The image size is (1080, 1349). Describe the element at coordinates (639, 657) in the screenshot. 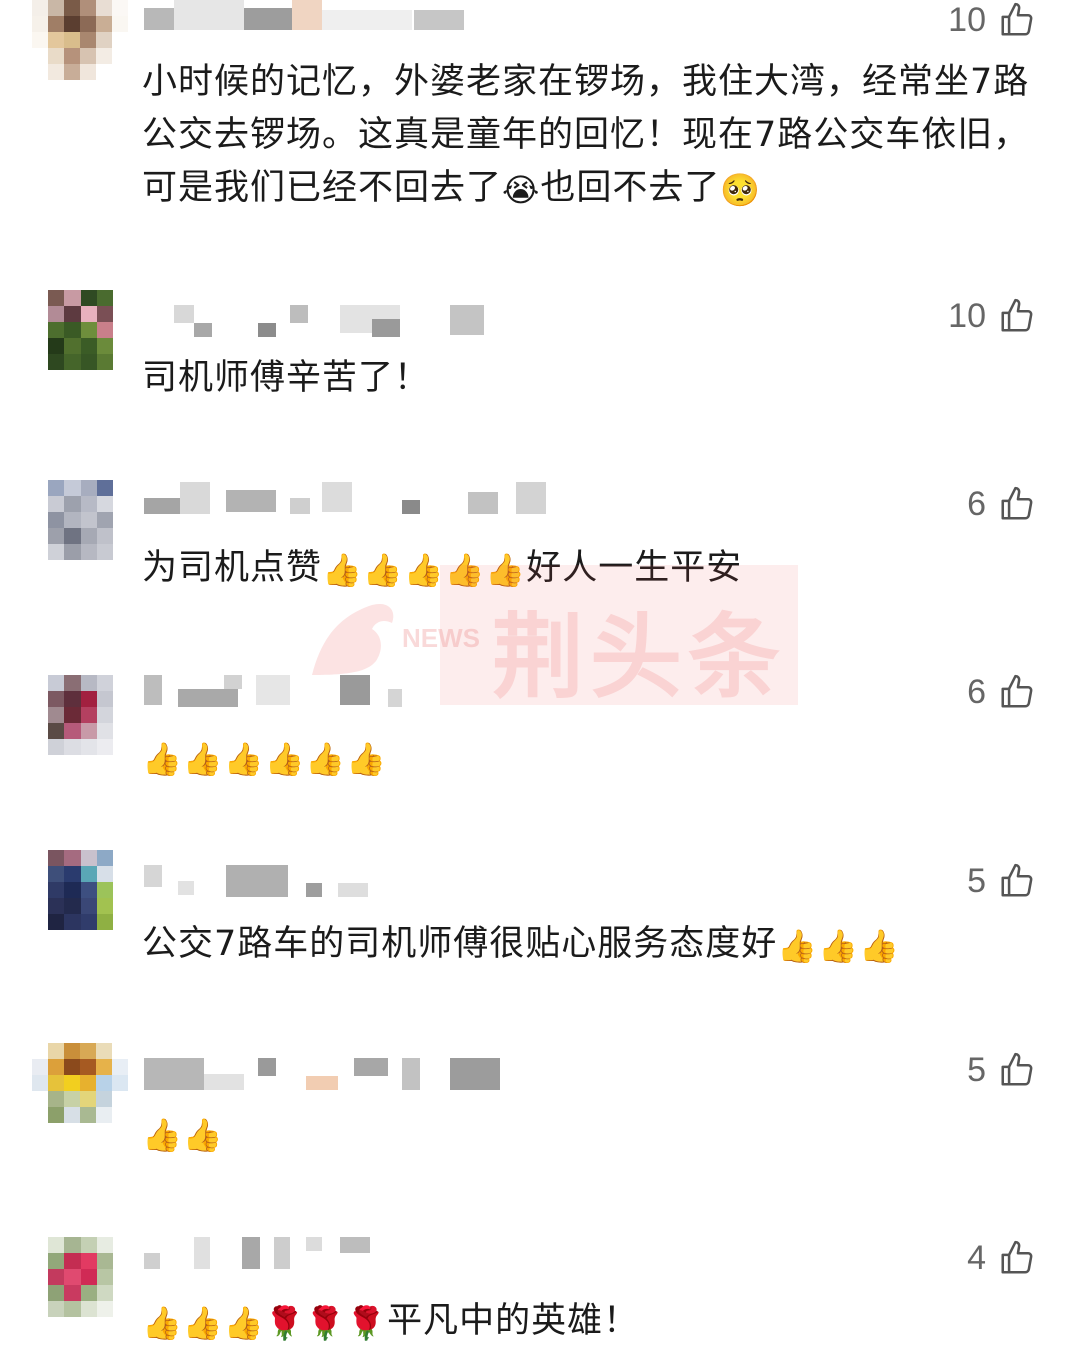

I see `watermark-brand: 荆头条` at that location.